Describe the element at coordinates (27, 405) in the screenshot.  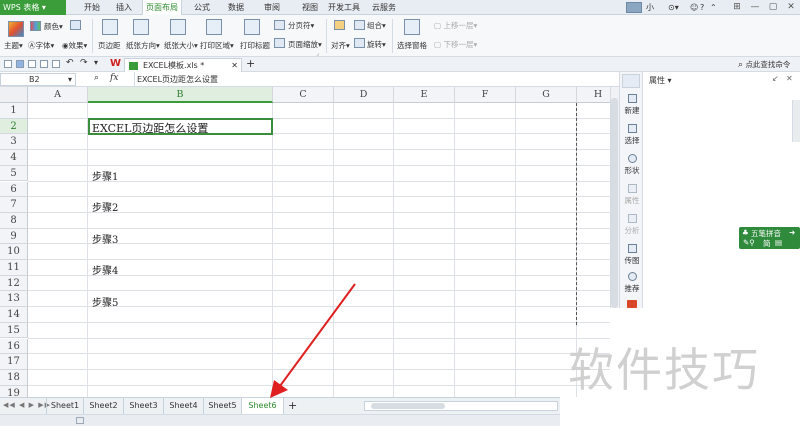
I see `sheet-nav-arrows-icon: ◀◀ ◀ ▶ ▶▶` at that location.